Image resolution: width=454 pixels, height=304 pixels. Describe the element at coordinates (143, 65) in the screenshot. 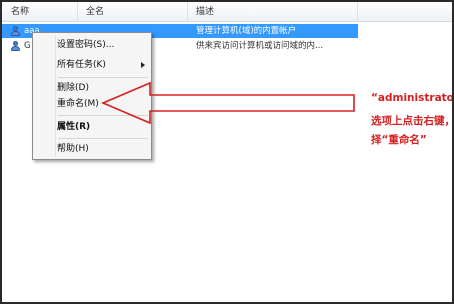

I see `submenu-arrow-icon` at that location.